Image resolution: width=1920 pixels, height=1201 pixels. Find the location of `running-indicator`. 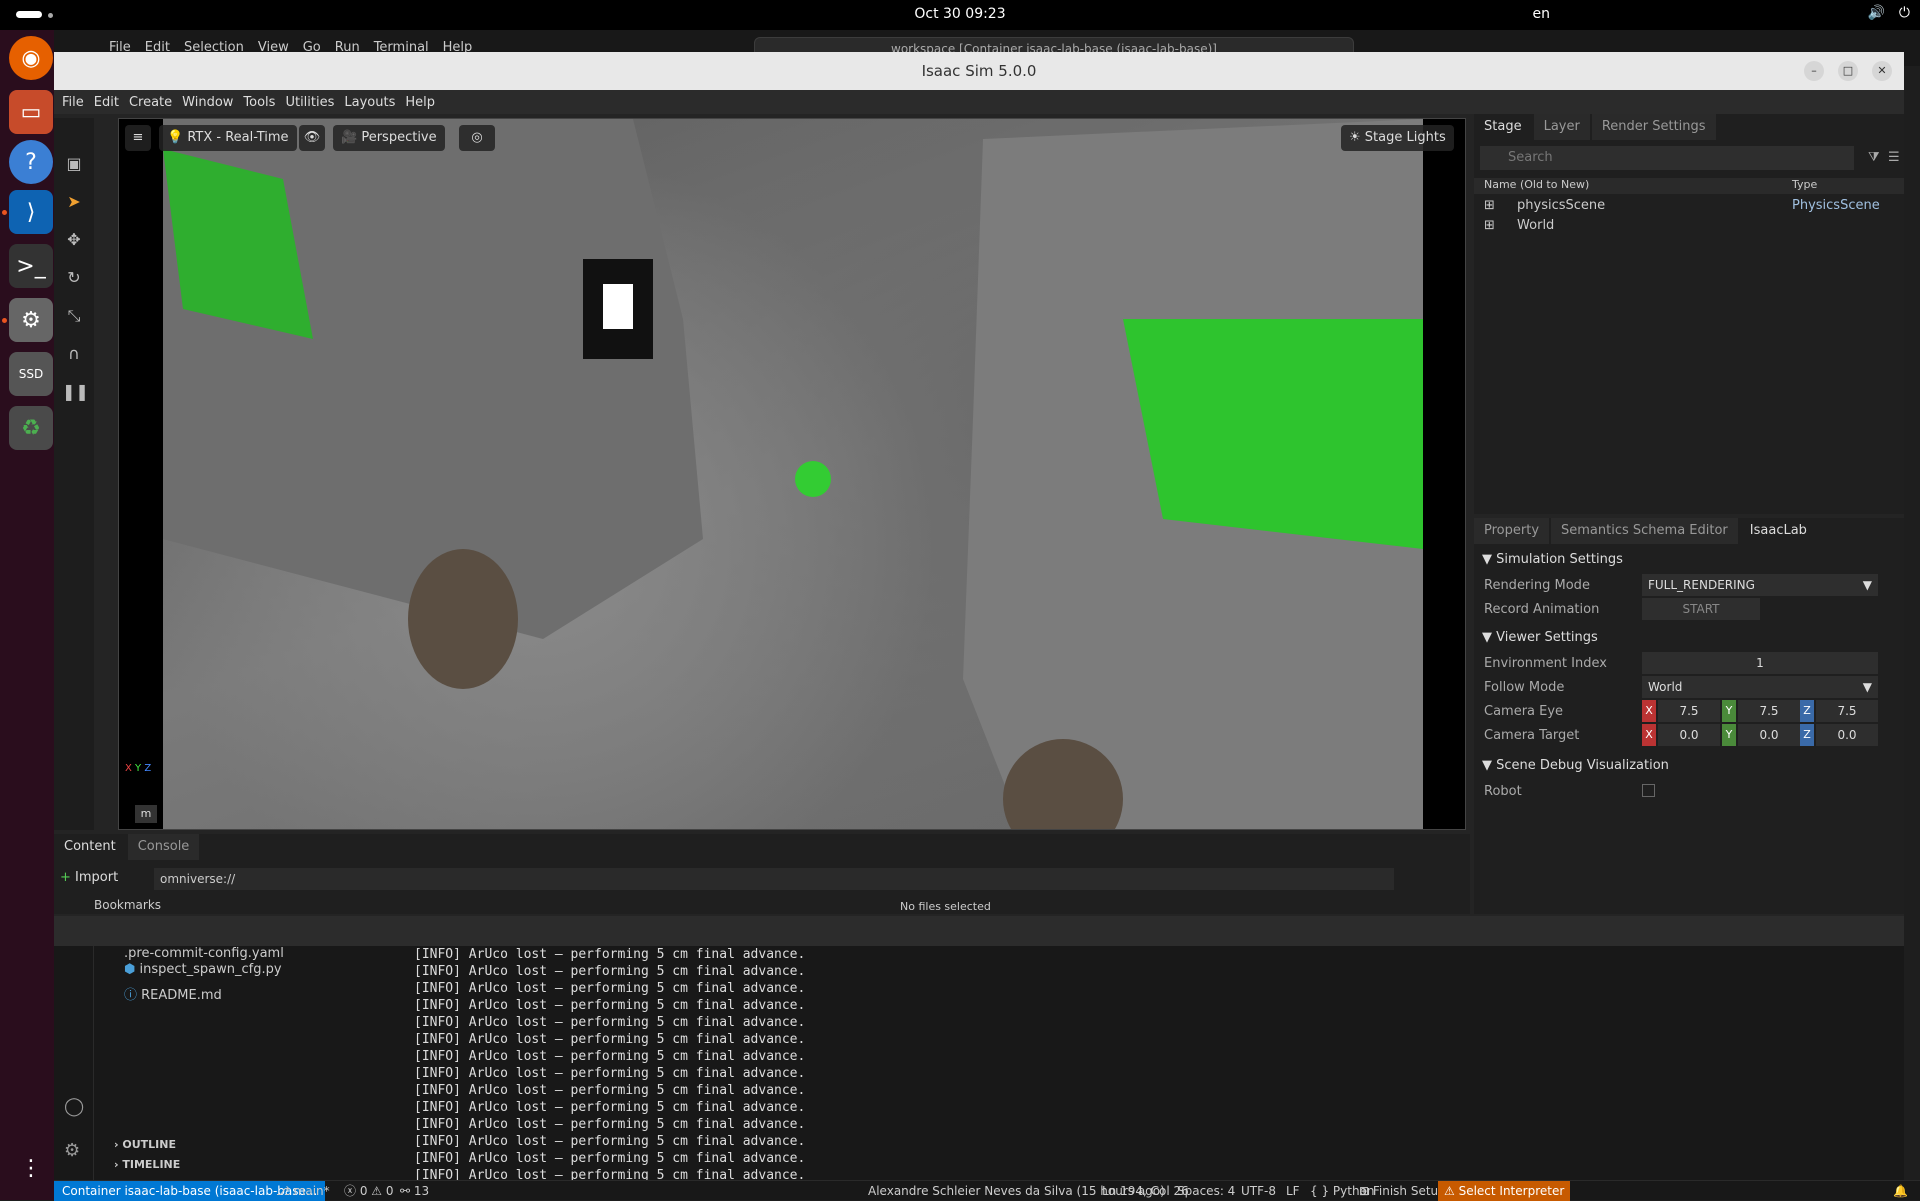

running-indicator is located at coordinates (4, 212).